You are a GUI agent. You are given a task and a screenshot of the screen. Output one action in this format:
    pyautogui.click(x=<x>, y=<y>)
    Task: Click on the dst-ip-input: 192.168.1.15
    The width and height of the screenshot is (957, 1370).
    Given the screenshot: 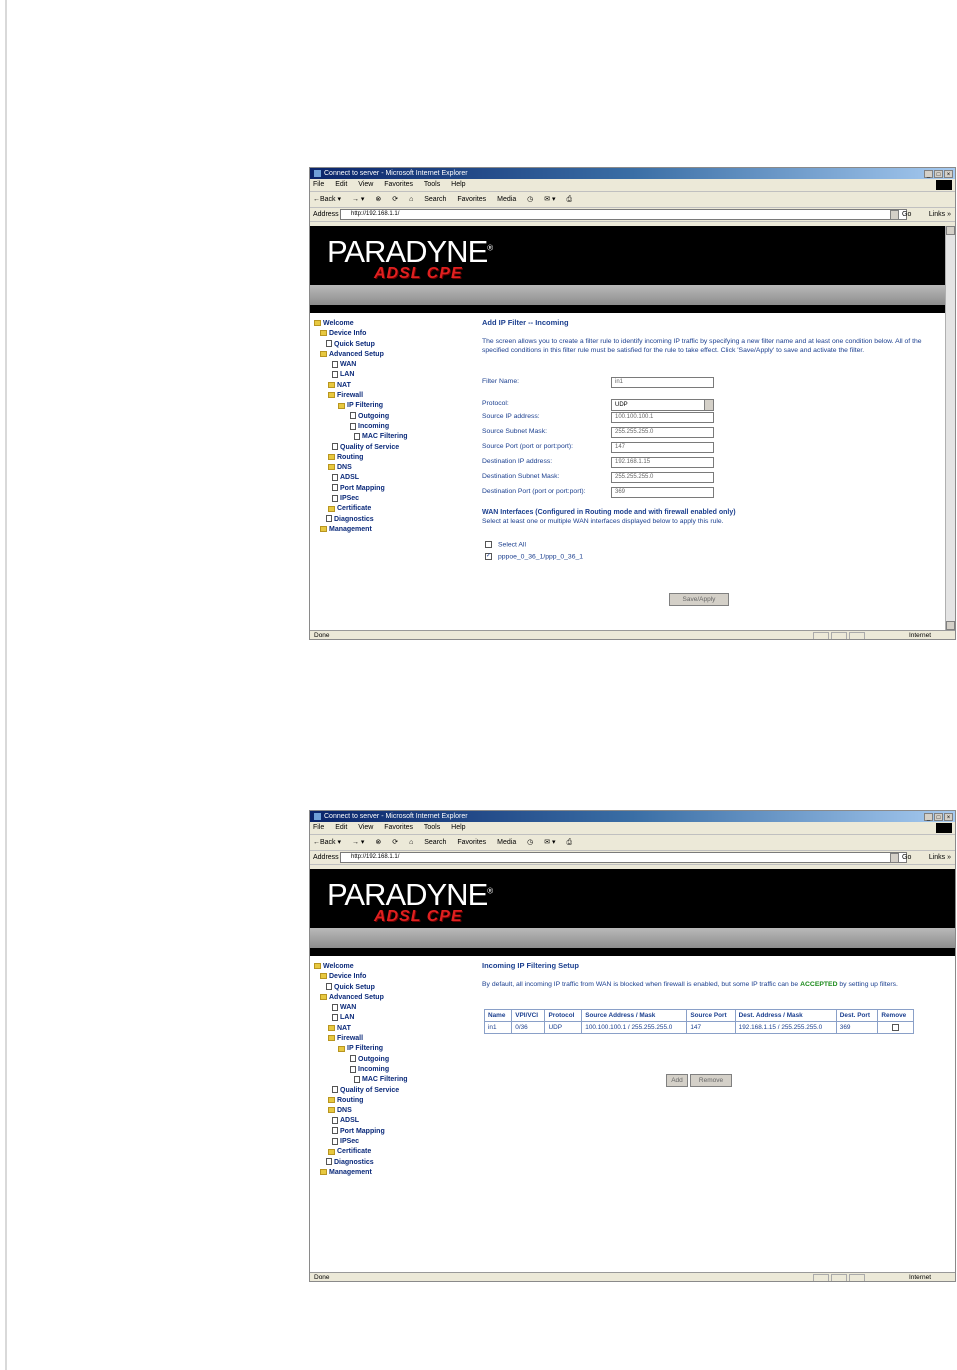 What is the action you would take?
    pyautogui.click(x=662, y=462)
    